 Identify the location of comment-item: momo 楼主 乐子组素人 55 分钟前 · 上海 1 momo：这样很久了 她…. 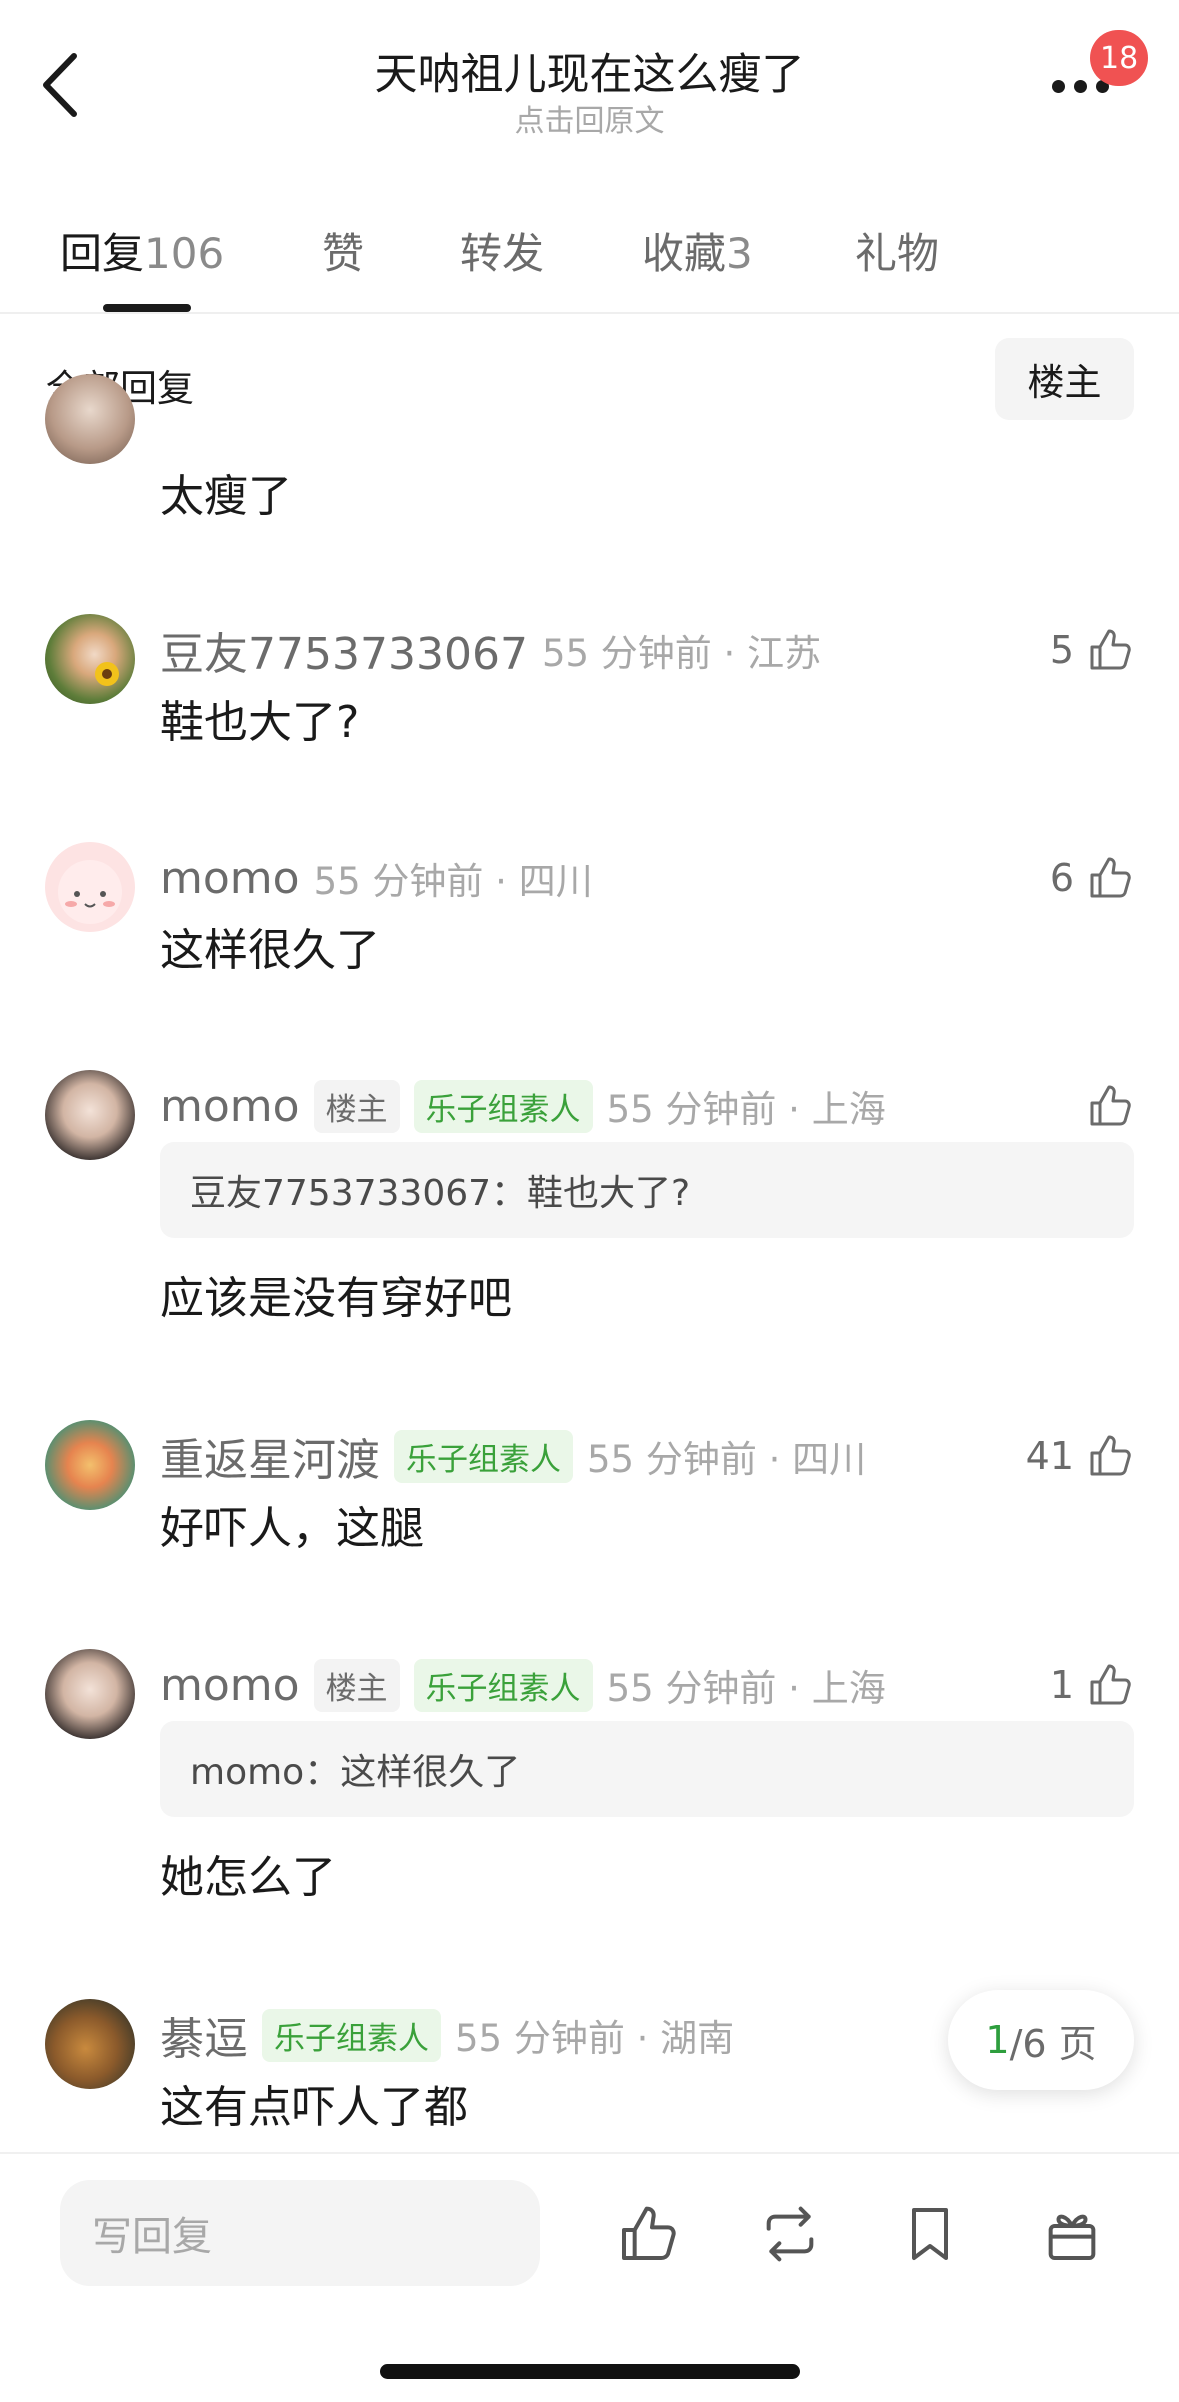
(589, 1778).